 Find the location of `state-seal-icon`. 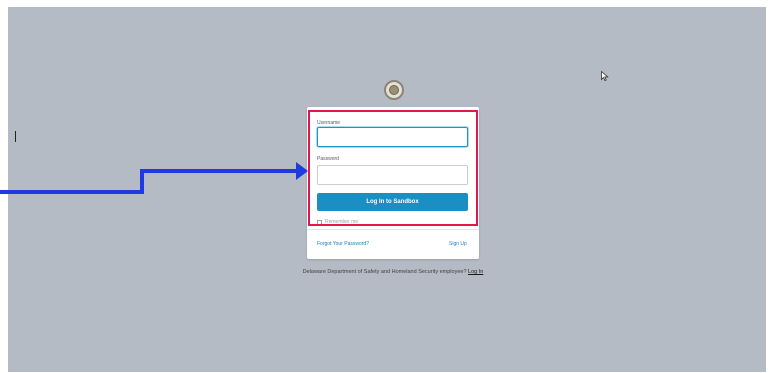

state-seal-icon is located at coordinates (394, 90).